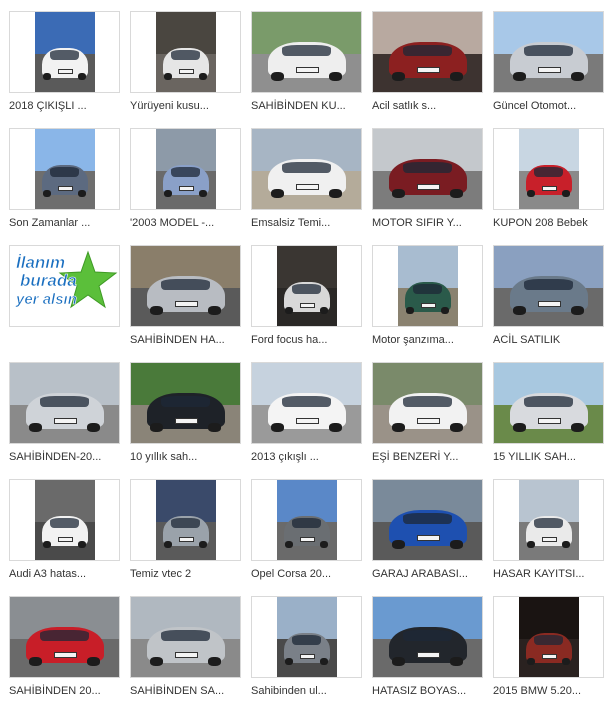  Describe the element at coordinates (306, 412) in the screenshot. I see `car-image` at that location.